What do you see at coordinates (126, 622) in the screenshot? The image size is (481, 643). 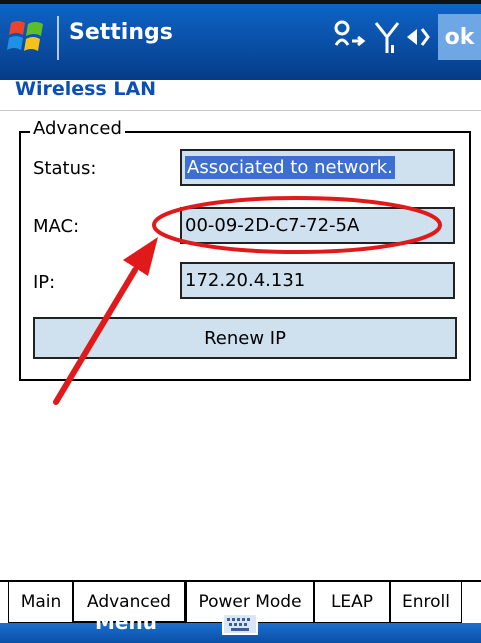 I see `menu-softkey: Menu` at bounding box center [126, 622].